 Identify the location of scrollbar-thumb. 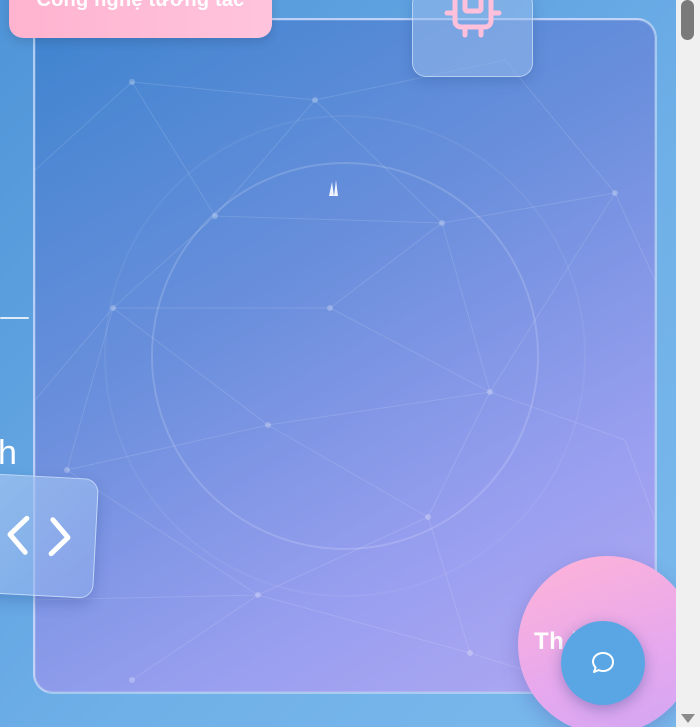
(687, 20).